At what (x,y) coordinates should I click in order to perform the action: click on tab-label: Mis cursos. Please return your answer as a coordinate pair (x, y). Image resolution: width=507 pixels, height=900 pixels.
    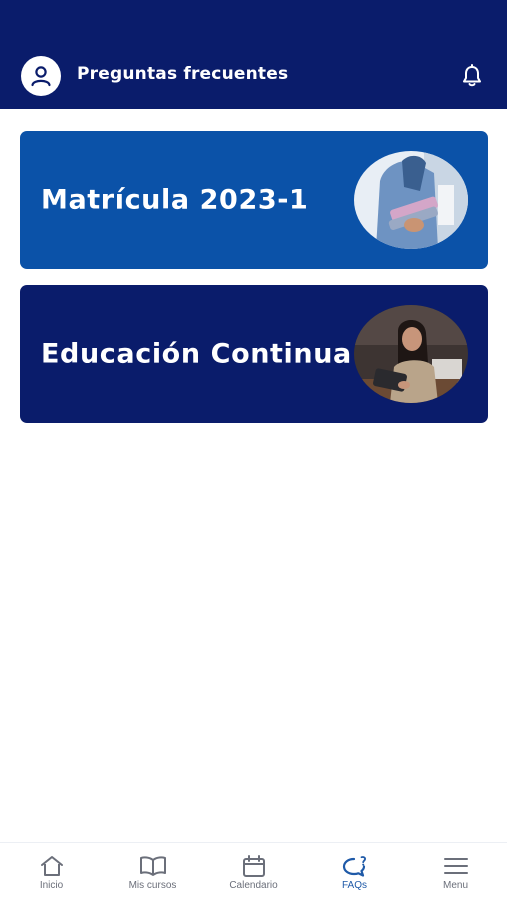
    Looking at the image, I should click on (152, 885).